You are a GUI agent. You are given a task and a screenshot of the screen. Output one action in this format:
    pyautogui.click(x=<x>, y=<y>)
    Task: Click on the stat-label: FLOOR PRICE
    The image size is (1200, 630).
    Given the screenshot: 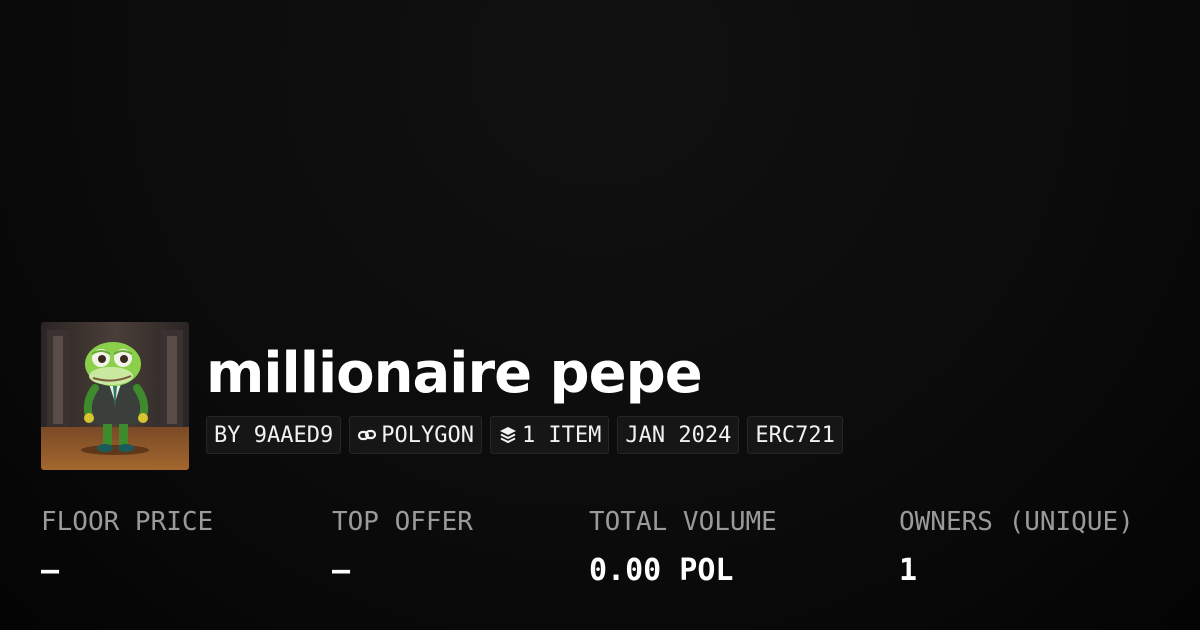 What is the action you would take?
    pyautogui.click(x=127, y=522)
    